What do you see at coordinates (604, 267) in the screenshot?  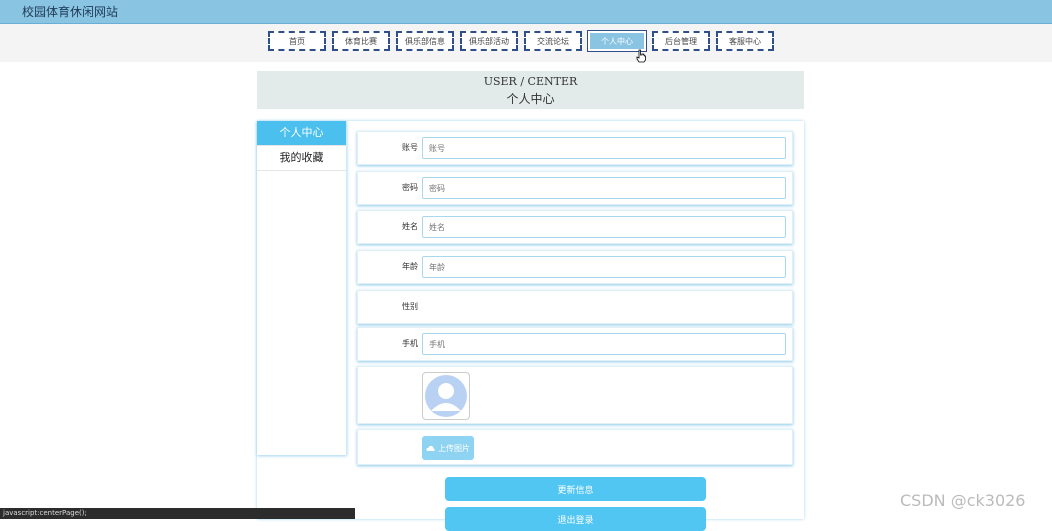 I see `age-input` at bounding box center [604, 267].